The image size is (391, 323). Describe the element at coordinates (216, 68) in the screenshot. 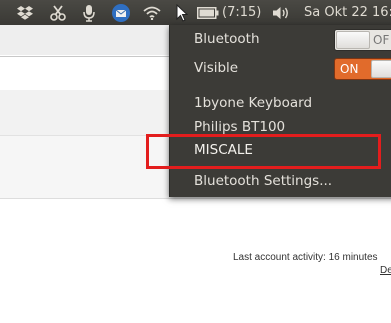

I see `menu-visible-label: Visible` at that location.